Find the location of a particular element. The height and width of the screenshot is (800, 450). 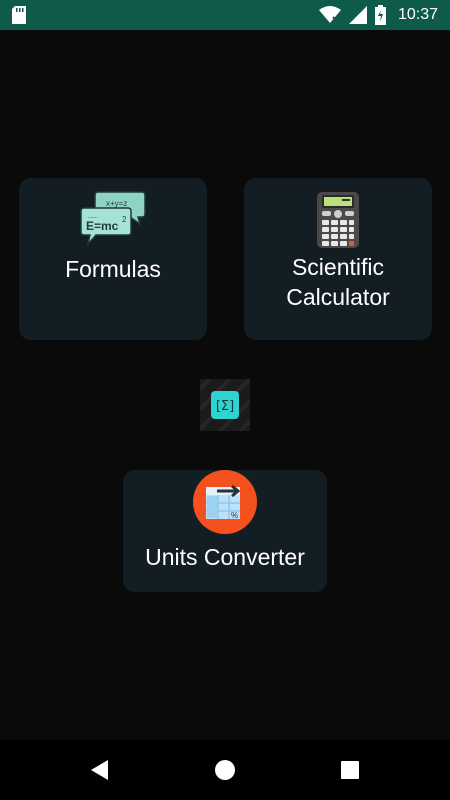

svg-text: E=mc is located at coordinates (102, 226).